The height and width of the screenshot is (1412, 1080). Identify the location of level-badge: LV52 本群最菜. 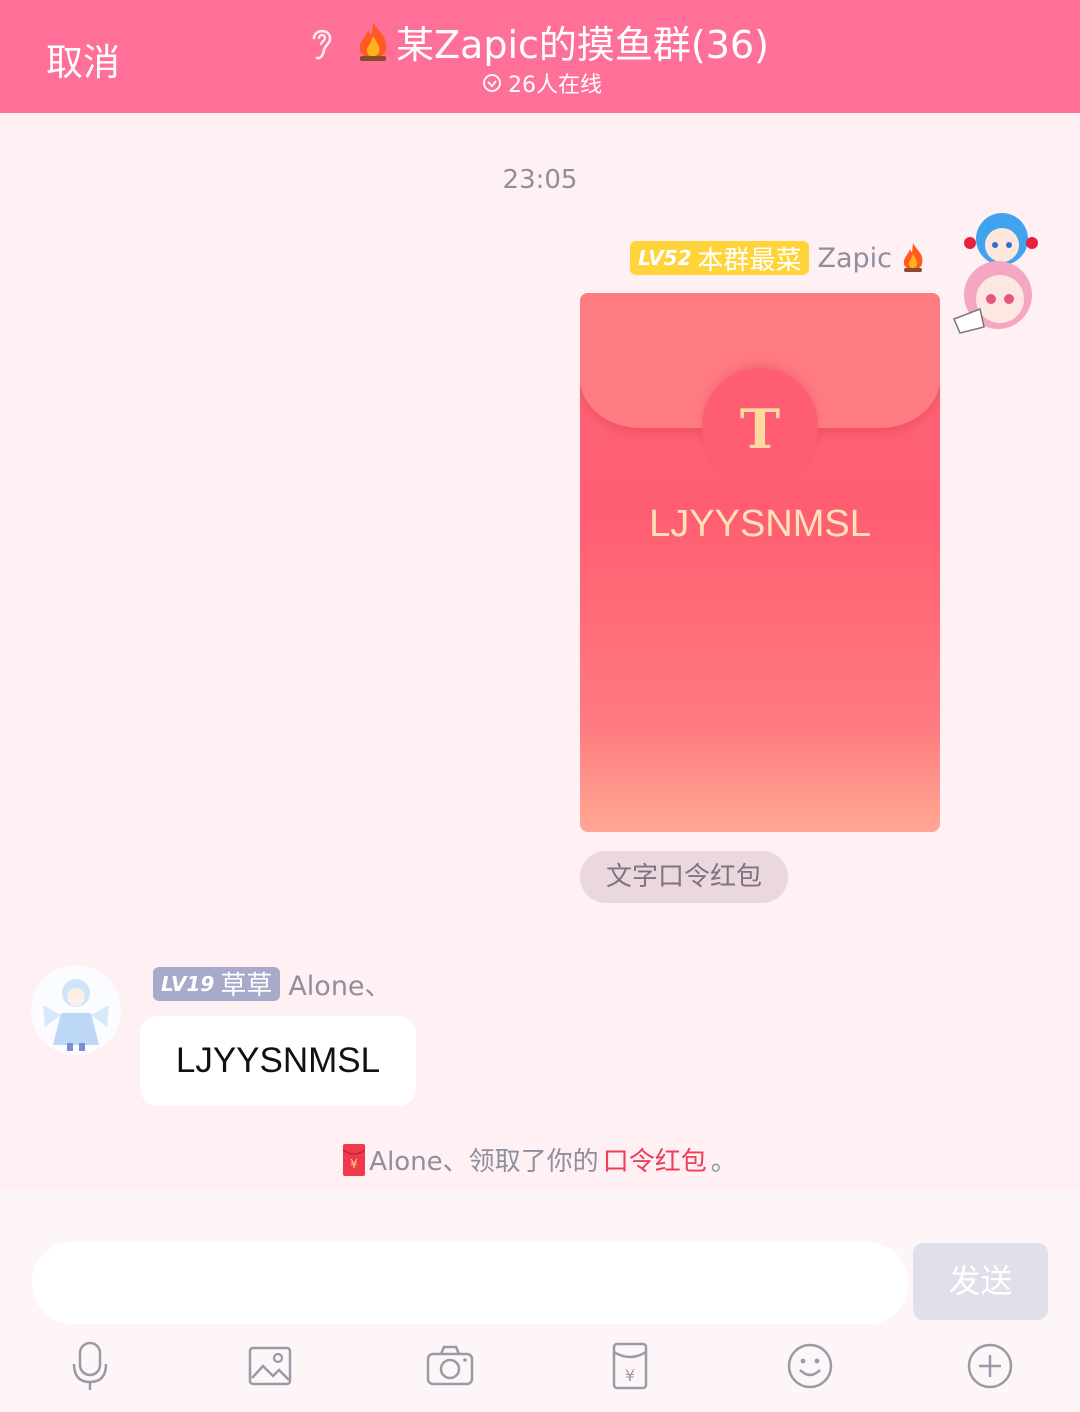
(720, 258).